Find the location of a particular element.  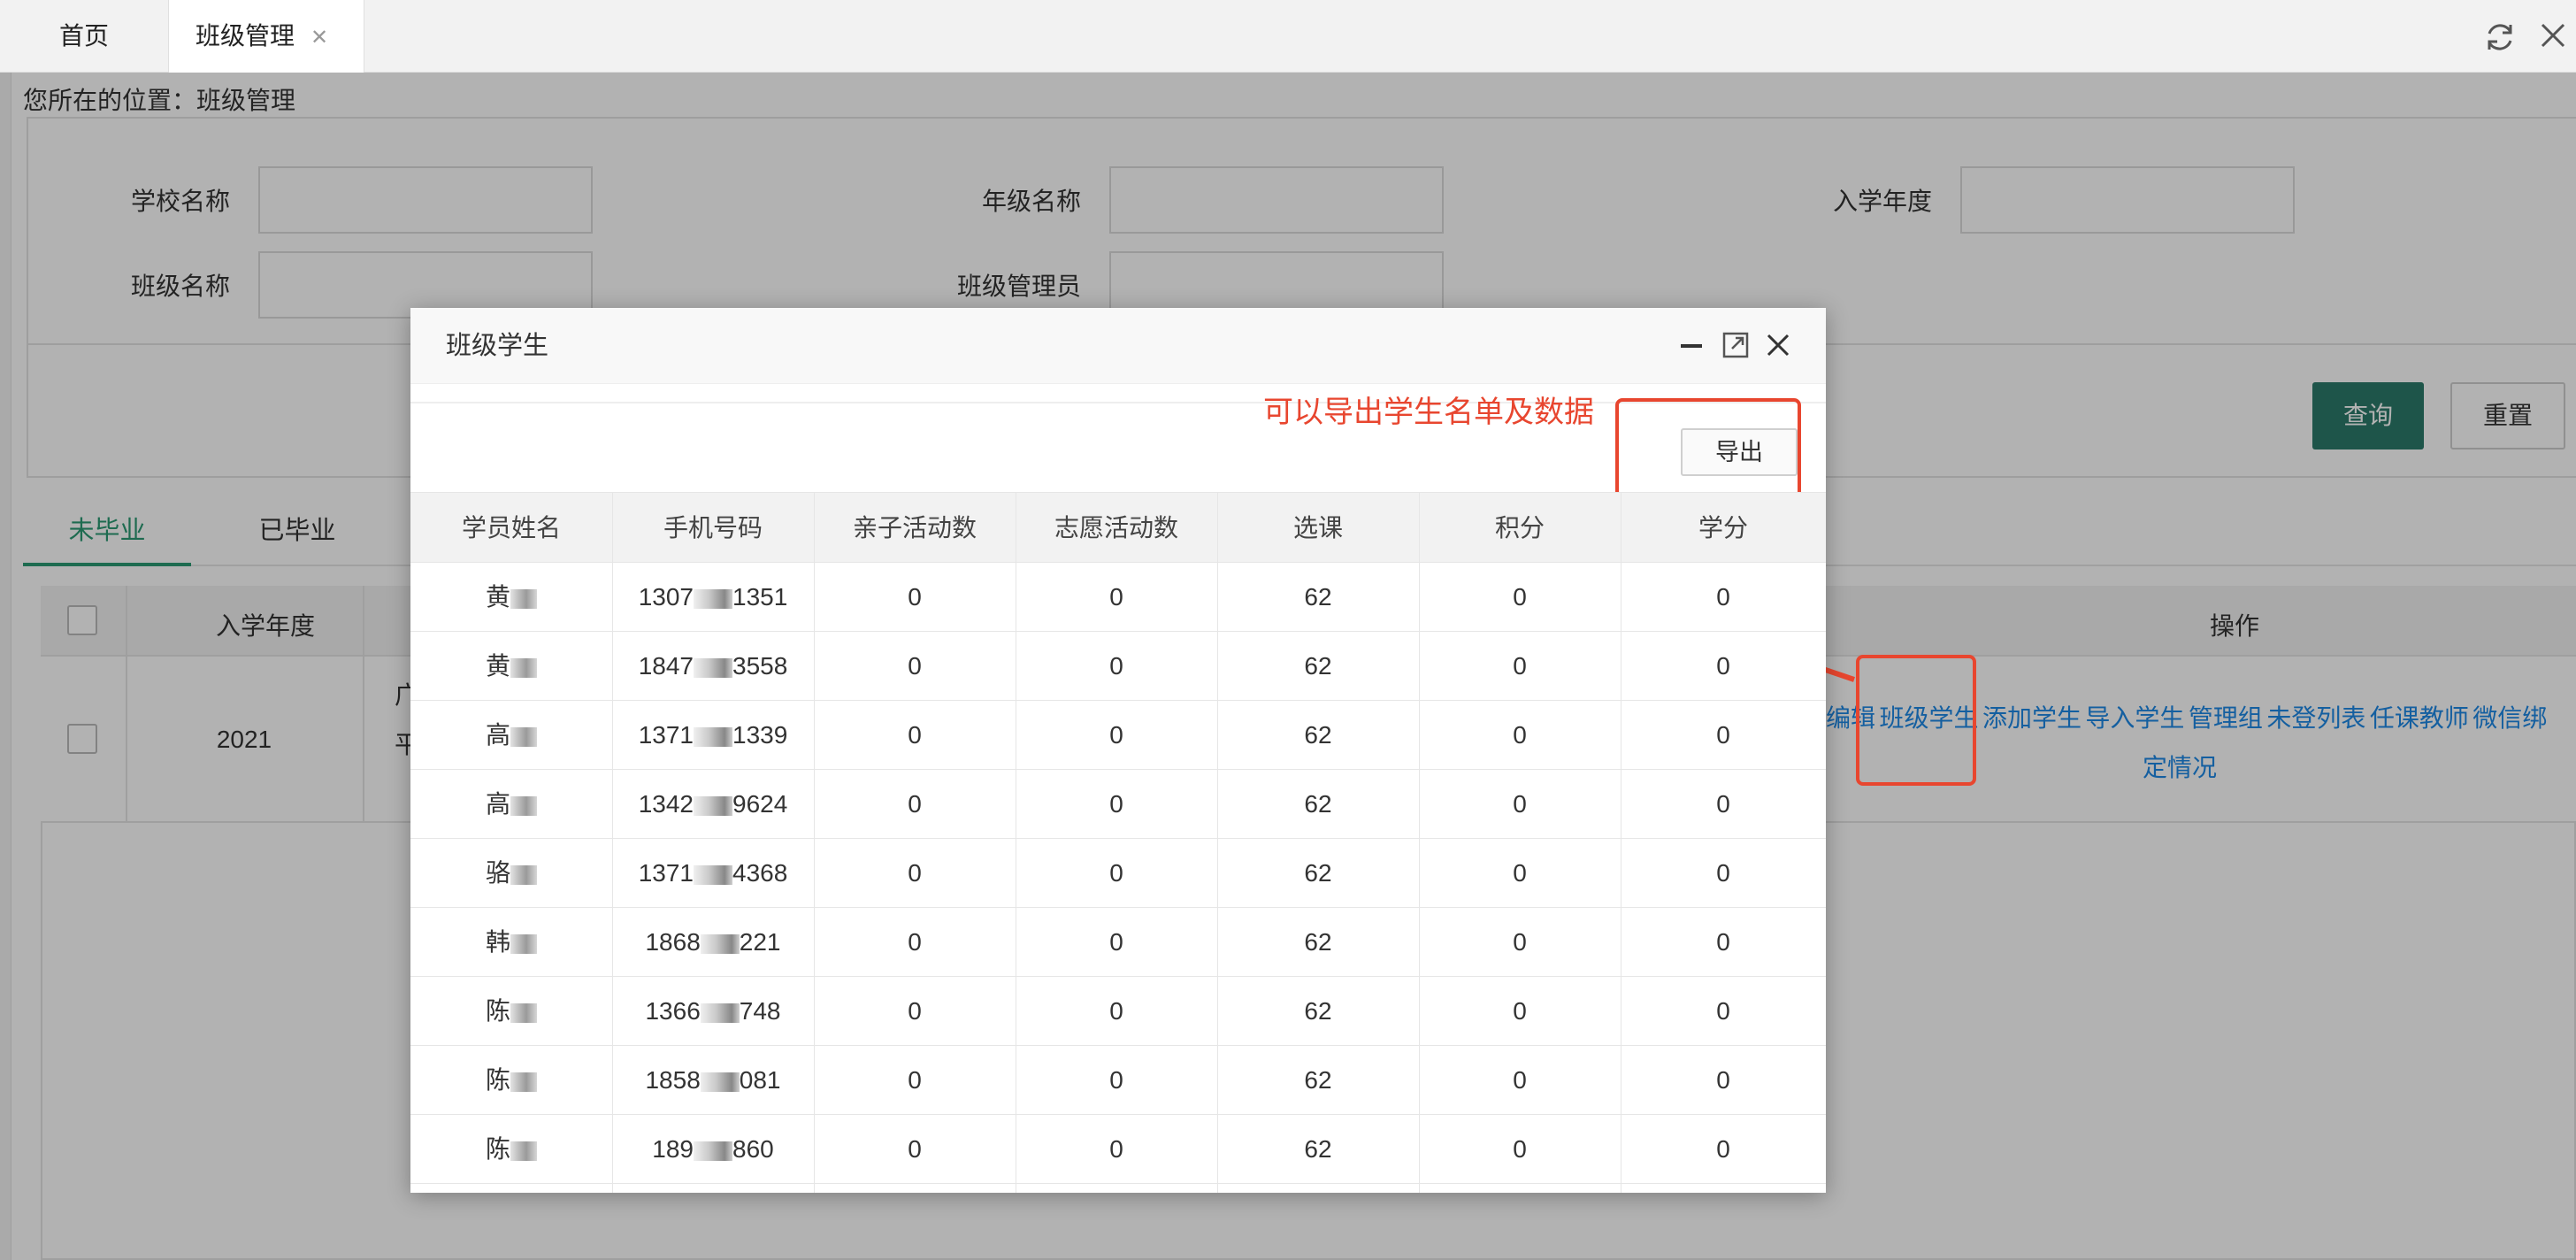

refresh-icon is located at coordinates (2500, 37).